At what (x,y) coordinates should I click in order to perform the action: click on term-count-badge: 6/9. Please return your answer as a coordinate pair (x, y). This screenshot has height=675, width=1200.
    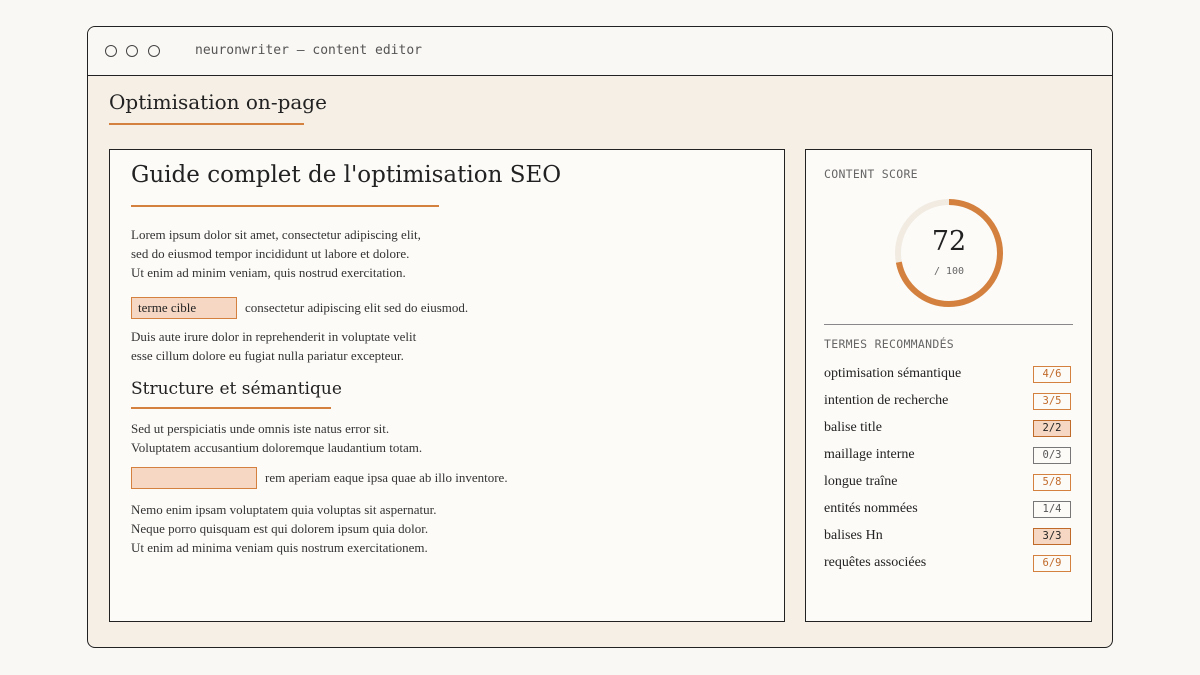
    Looking at the image, I should click on (1052, 563).